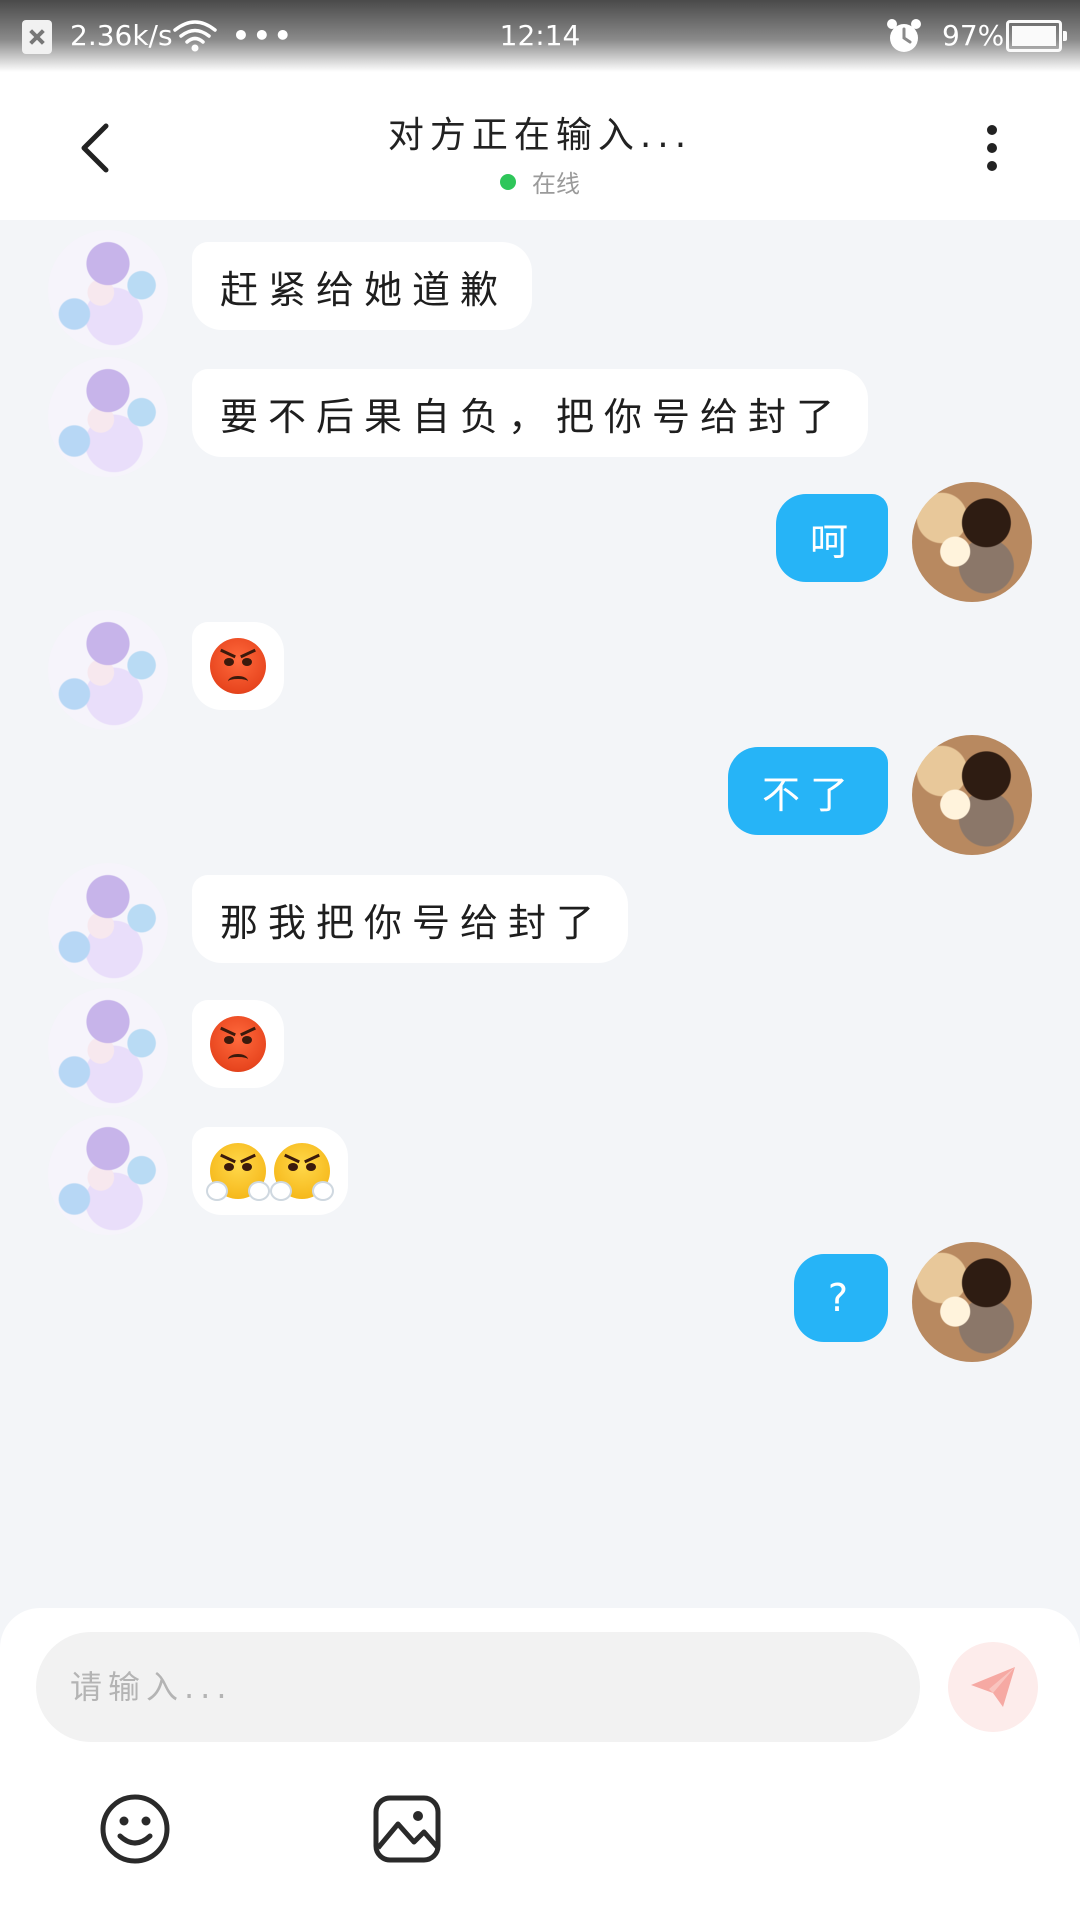  I want to click on online-status: 在线, so click(540, 181).